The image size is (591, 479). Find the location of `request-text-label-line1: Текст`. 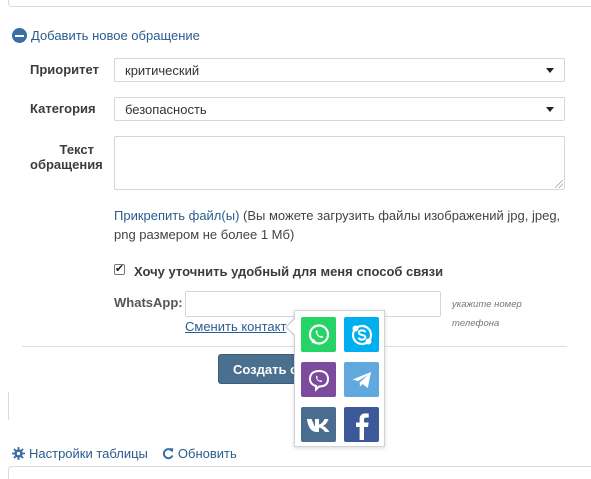

request-text-label-line1: Текст is located at coordinates (76, 149).